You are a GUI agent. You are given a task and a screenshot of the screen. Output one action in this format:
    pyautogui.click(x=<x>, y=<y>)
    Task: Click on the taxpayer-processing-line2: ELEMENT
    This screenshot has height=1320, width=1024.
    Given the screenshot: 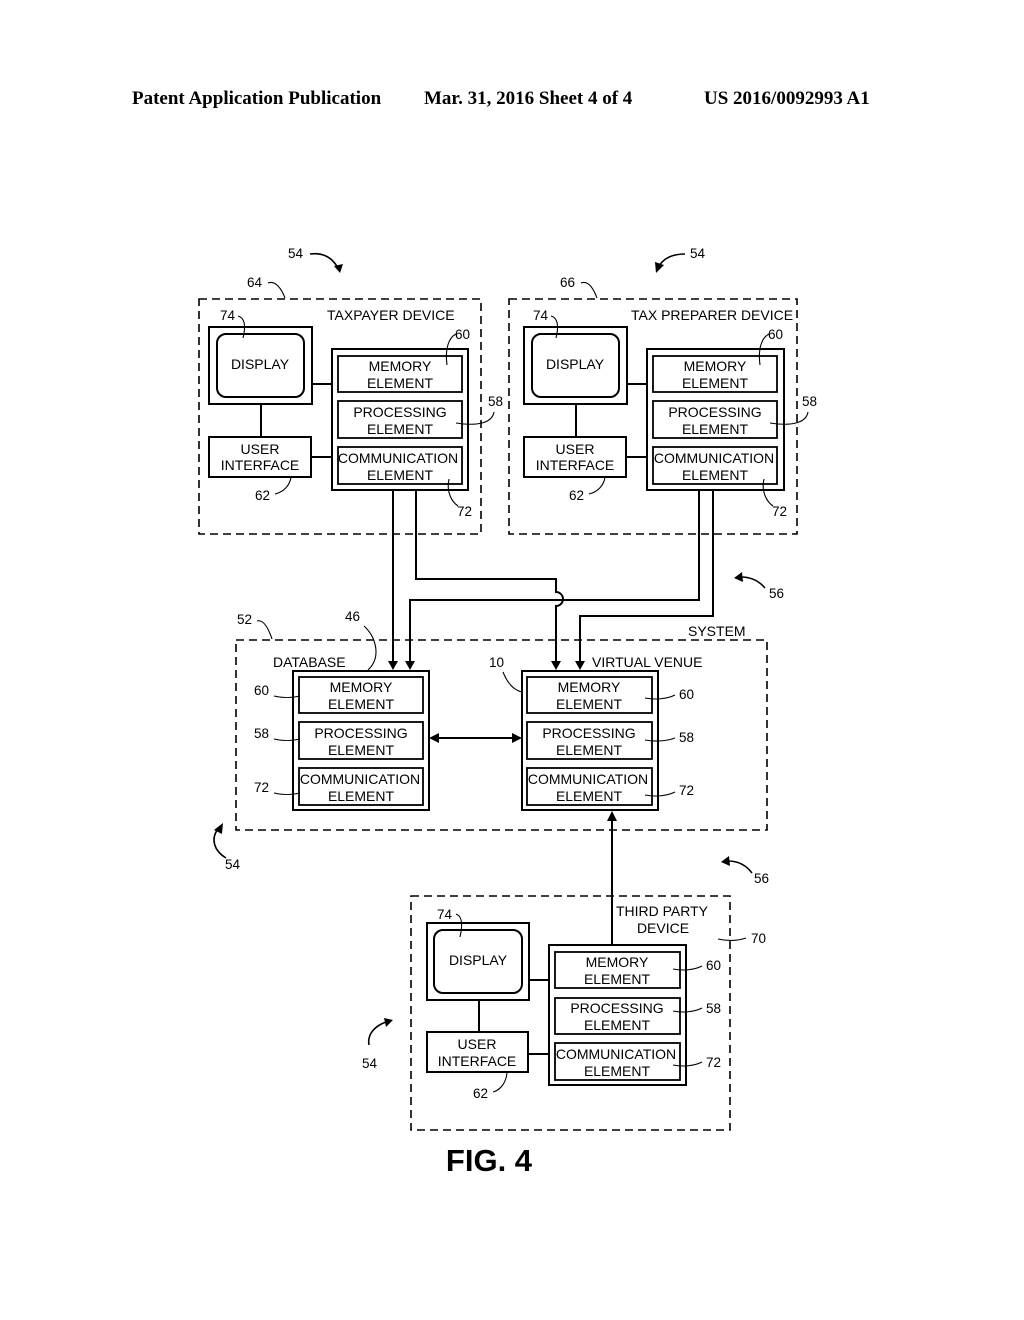 What is the action you would take?
    pyautogui.click(x=400, y=429)
    